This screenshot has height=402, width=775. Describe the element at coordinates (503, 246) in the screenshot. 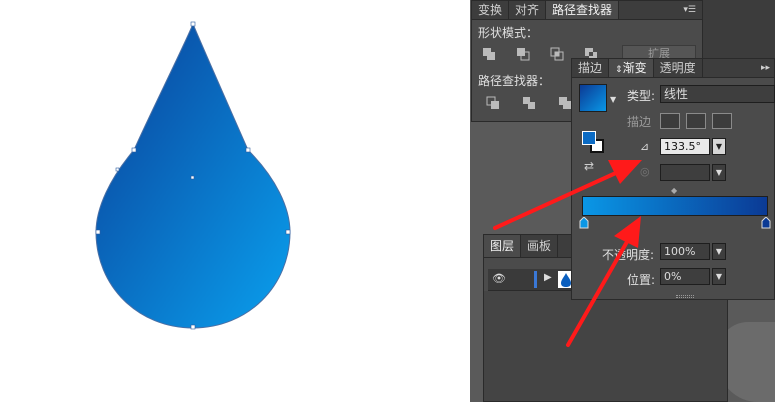

I see `tab-layers: 图层` at that location.